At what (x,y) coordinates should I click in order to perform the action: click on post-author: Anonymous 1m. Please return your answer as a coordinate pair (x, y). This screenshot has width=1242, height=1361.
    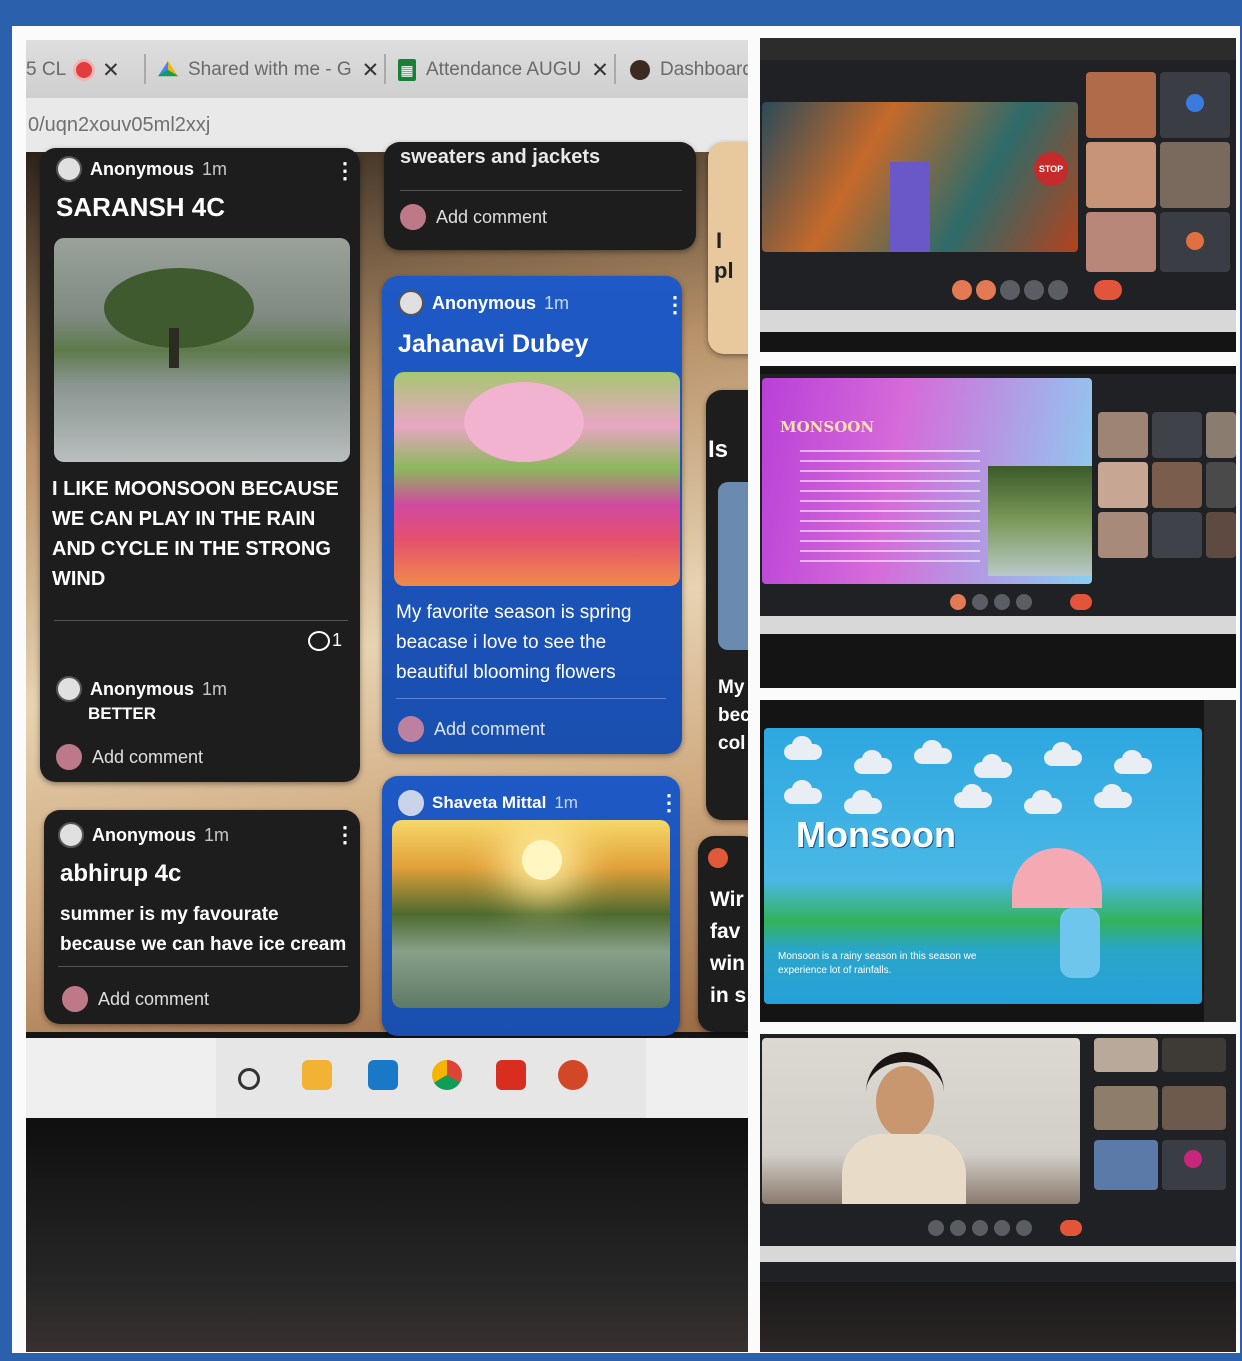
    Looking at the image, I should click on (143, 835).